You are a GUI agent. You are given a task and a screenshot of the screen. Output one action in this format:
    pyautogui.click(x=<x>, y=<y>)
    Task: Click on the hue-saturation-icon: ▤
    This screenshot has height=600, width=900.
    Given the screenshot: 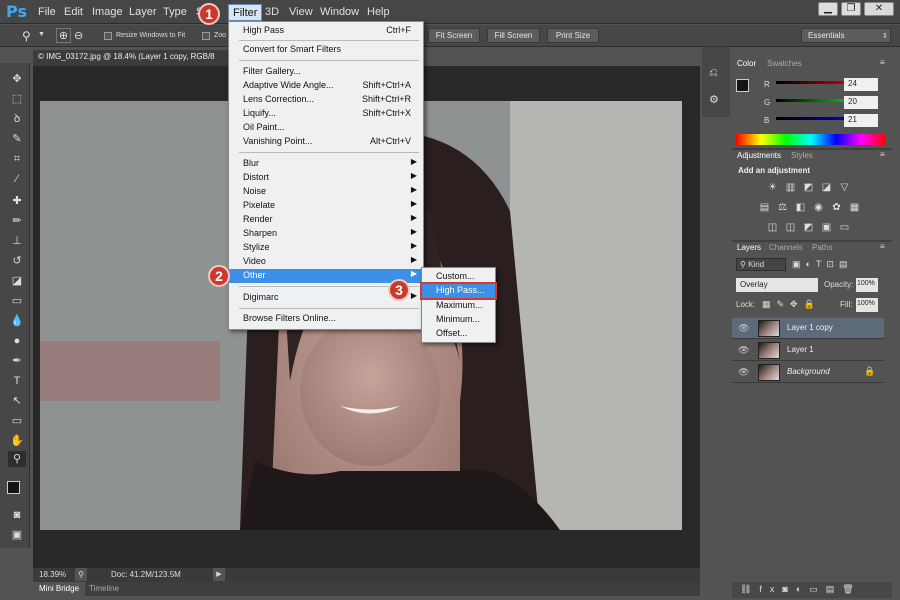 What is the action you would take?
    pyautogui.click(x=764, y=207)
    